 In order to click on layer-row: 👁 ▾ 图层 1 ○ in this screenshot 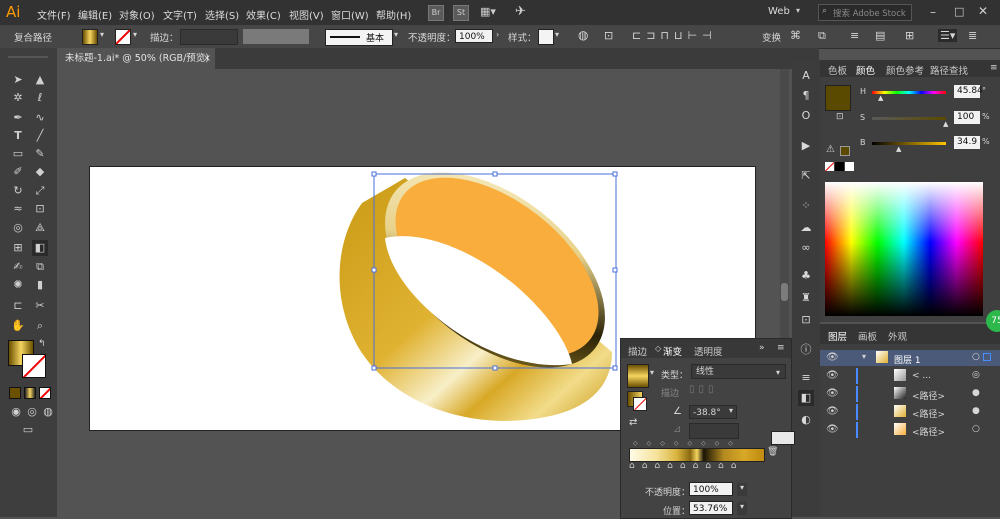, I will do `click(910, 358)`.